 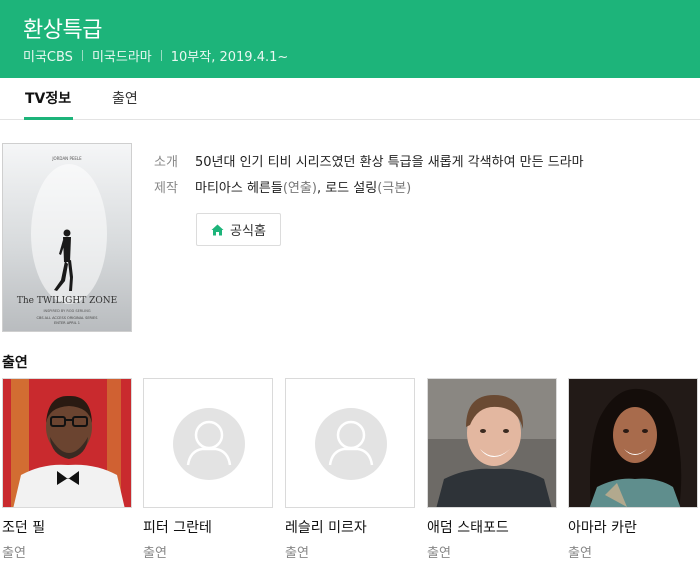 I want to click on program-title: 환상특급, so click(x=62, y=30).